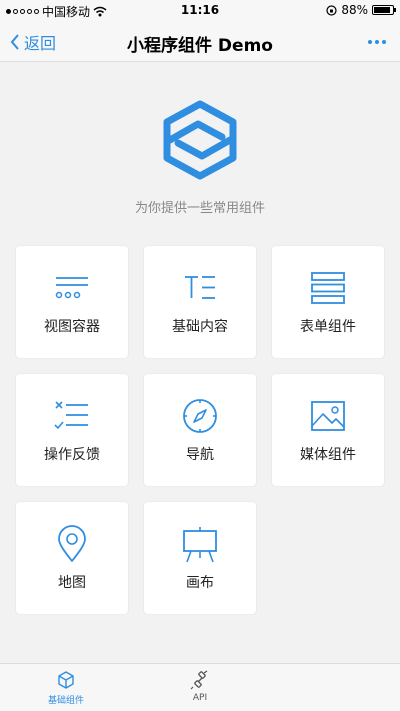 Image resolution: width=400 pixels, height=711 pixels. I want to click on card-label: 表单组件, so click(328, 327).